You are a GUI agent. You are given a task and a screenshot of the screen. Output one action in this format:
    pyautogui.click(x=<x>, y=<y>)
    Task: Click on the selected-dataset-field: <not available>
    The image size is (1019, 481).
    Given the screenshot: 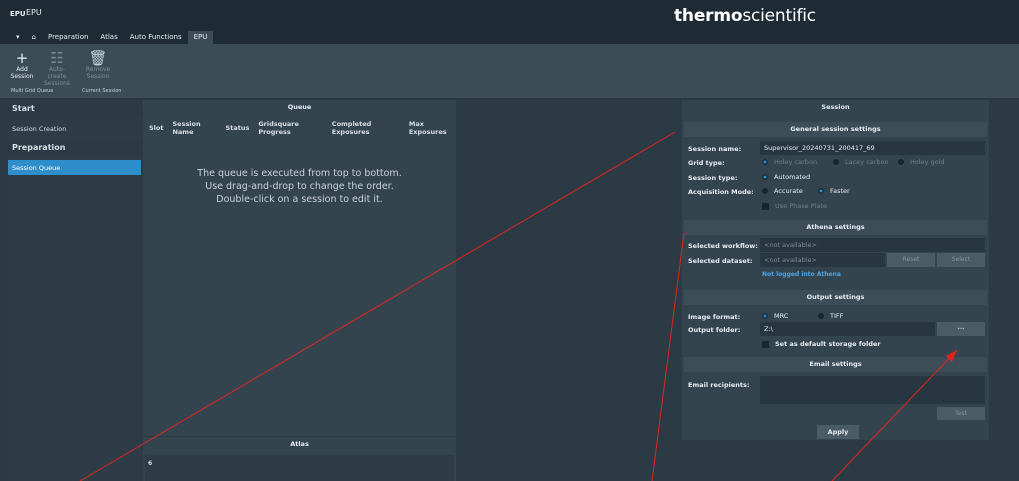 What is the action you would take?
    pyautogui.click(x=822, y=260)
    